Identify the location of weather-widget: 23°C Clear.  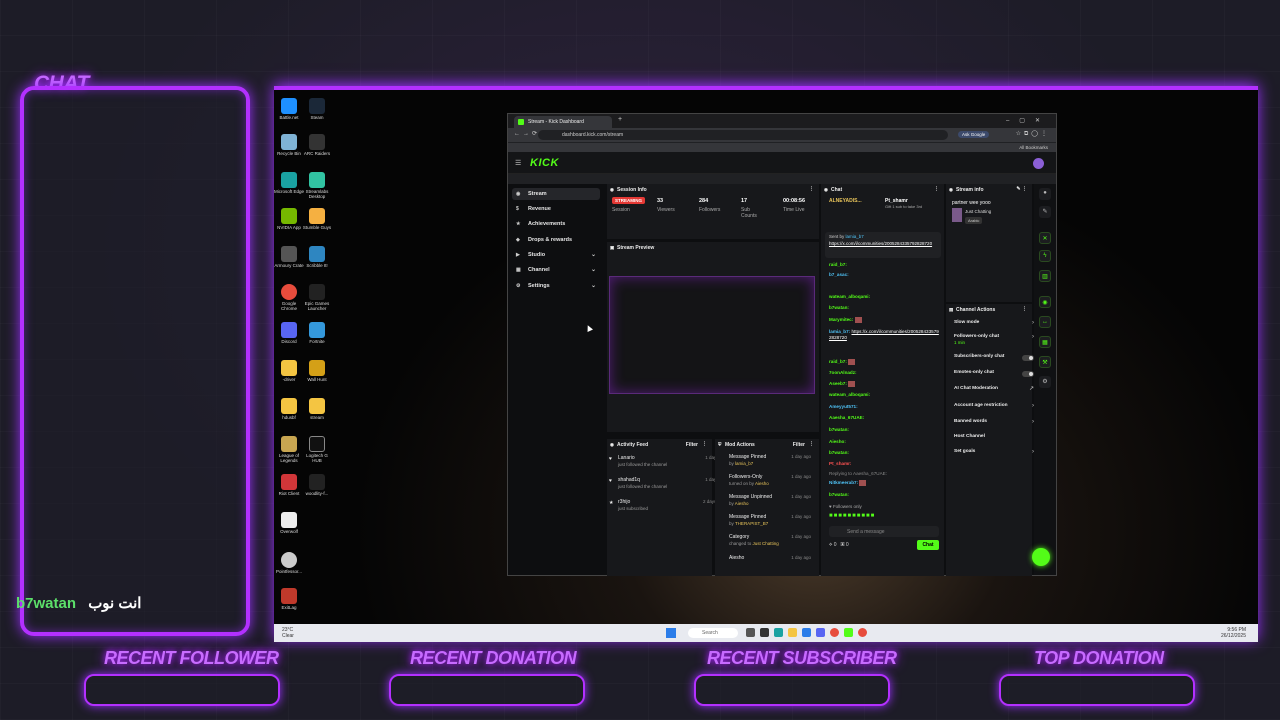
(288, 633).